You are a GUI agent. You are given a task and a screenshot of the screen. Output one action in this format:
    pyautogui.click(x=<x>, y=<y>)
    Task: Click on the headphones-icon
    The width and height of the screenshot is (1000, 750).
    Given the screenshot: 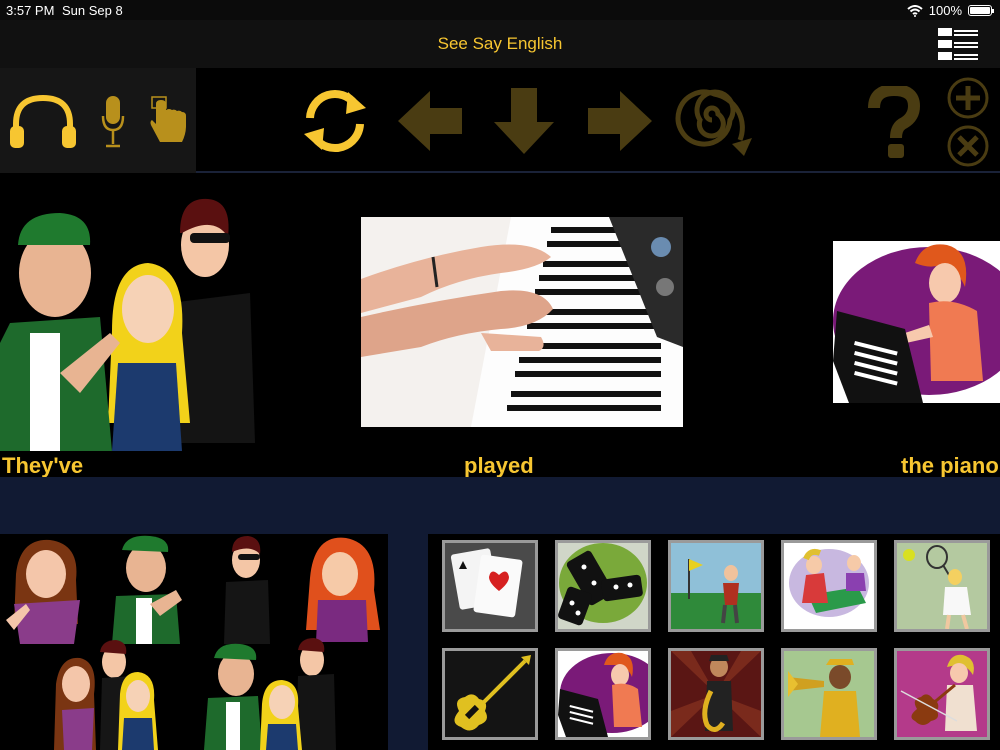 What is the action you would take?
    pyautogui.click(x=43, y=122)
    